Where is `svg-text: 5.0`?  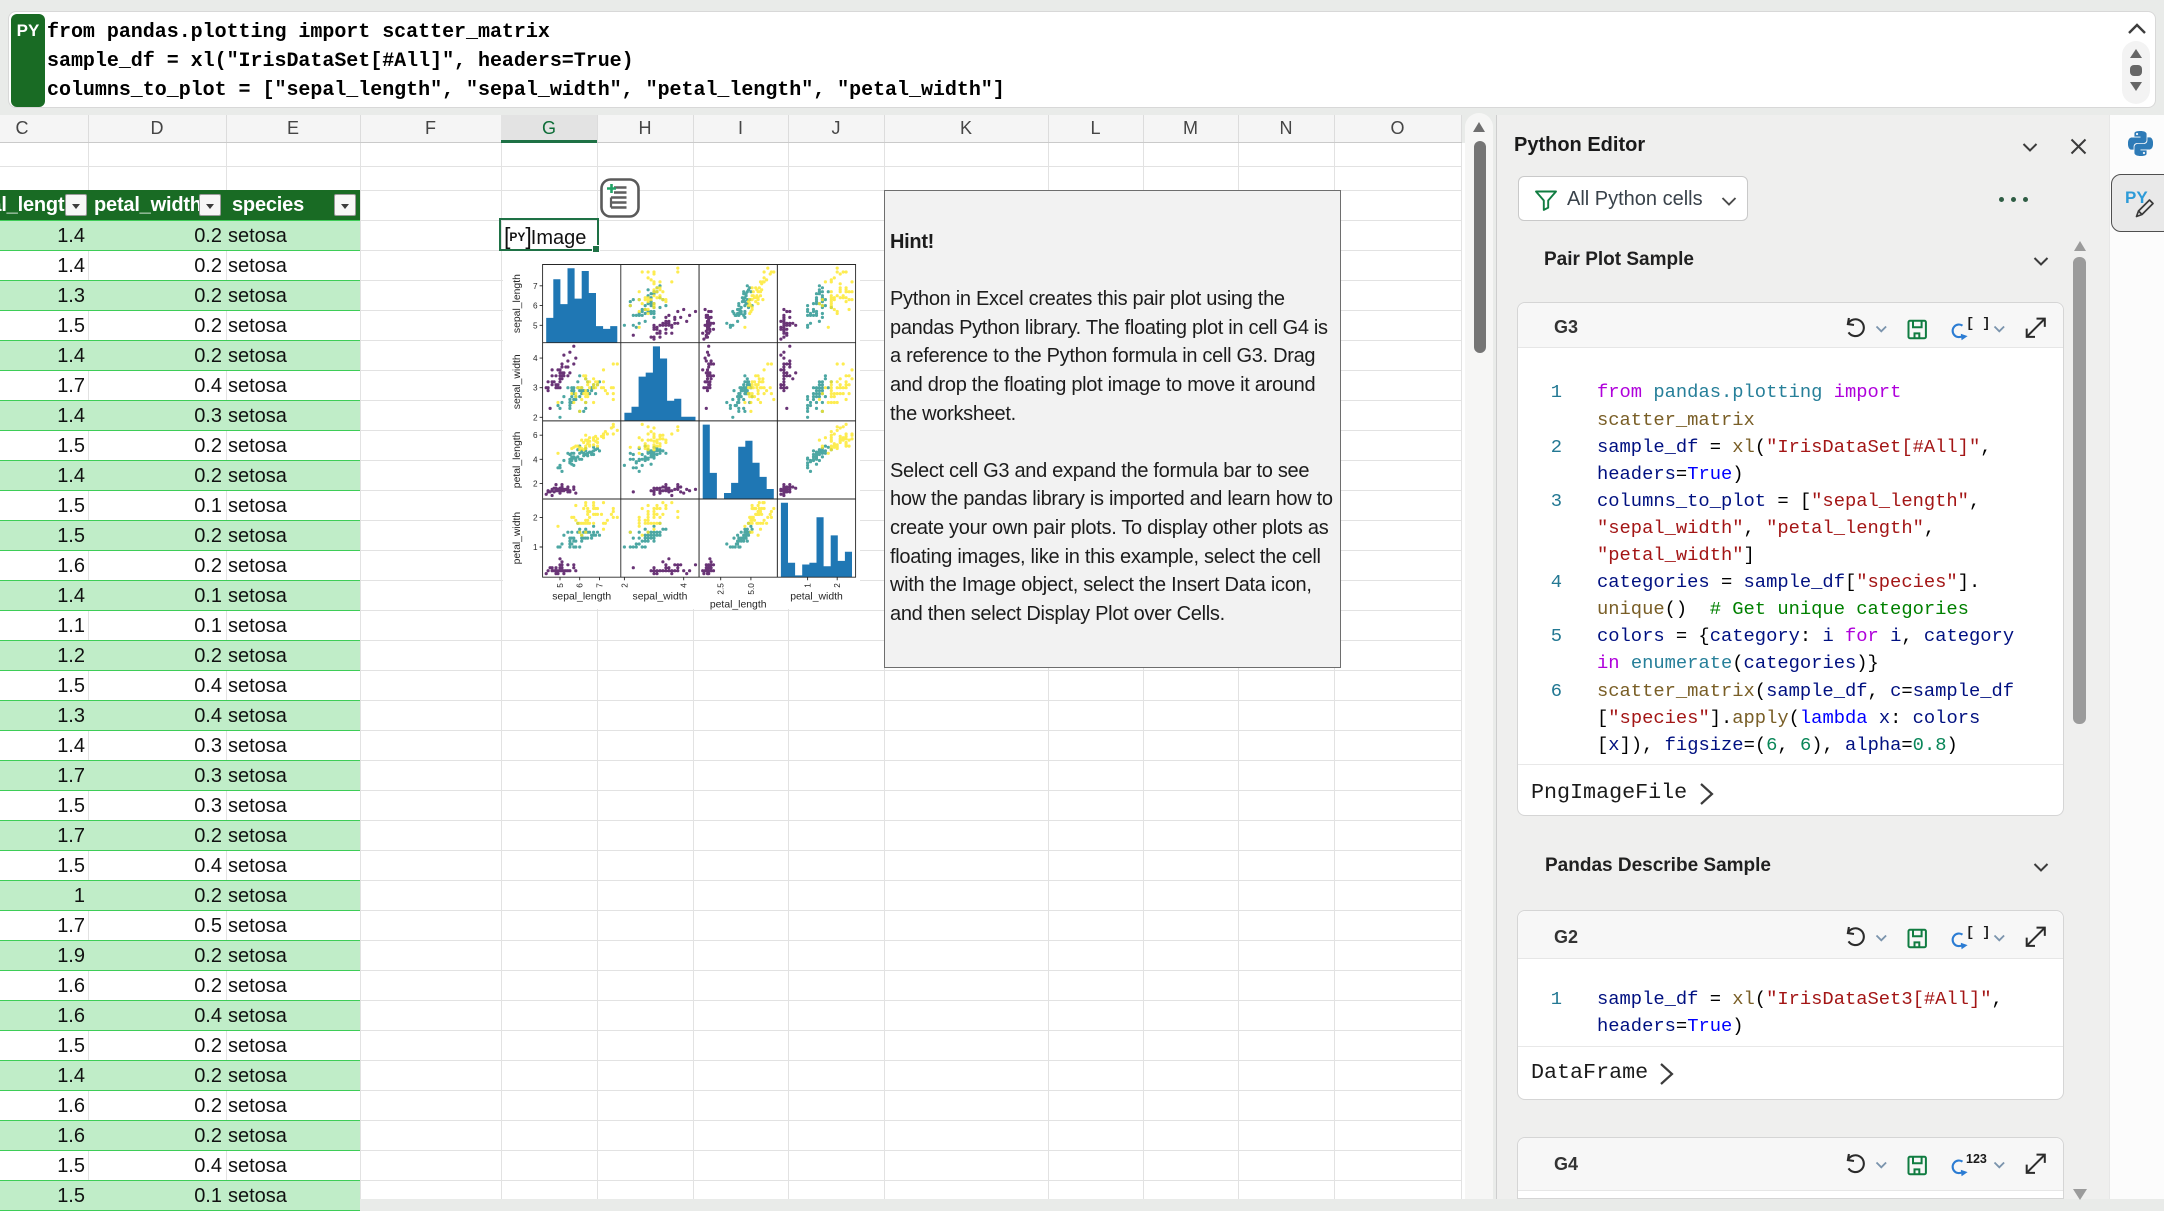 svg-text: 5.0 is located at coordinates (751, 589).